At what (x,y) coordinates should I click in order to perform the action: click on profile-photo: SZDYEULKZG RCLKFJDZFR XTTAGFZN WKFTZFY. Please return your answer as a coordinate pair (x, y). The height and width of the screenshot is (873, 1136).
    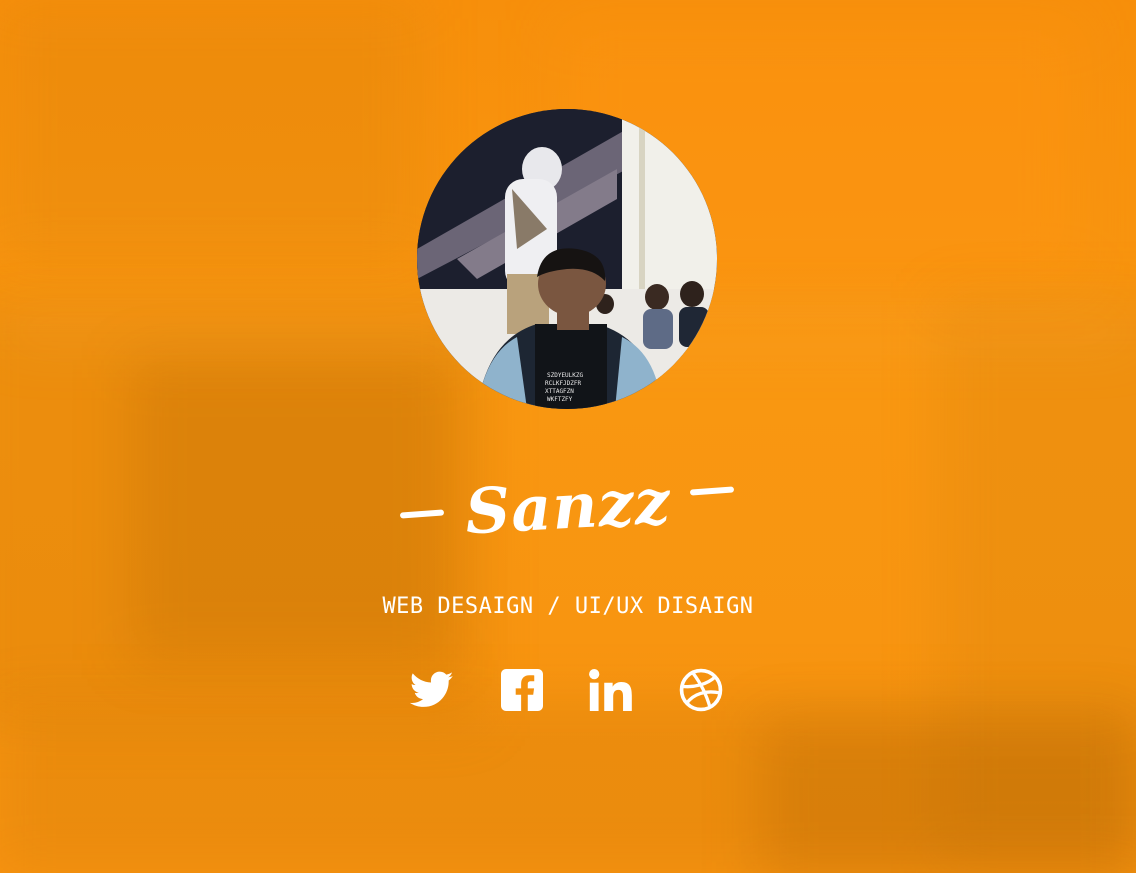
    Looking at the image, I should click on (567, 259).